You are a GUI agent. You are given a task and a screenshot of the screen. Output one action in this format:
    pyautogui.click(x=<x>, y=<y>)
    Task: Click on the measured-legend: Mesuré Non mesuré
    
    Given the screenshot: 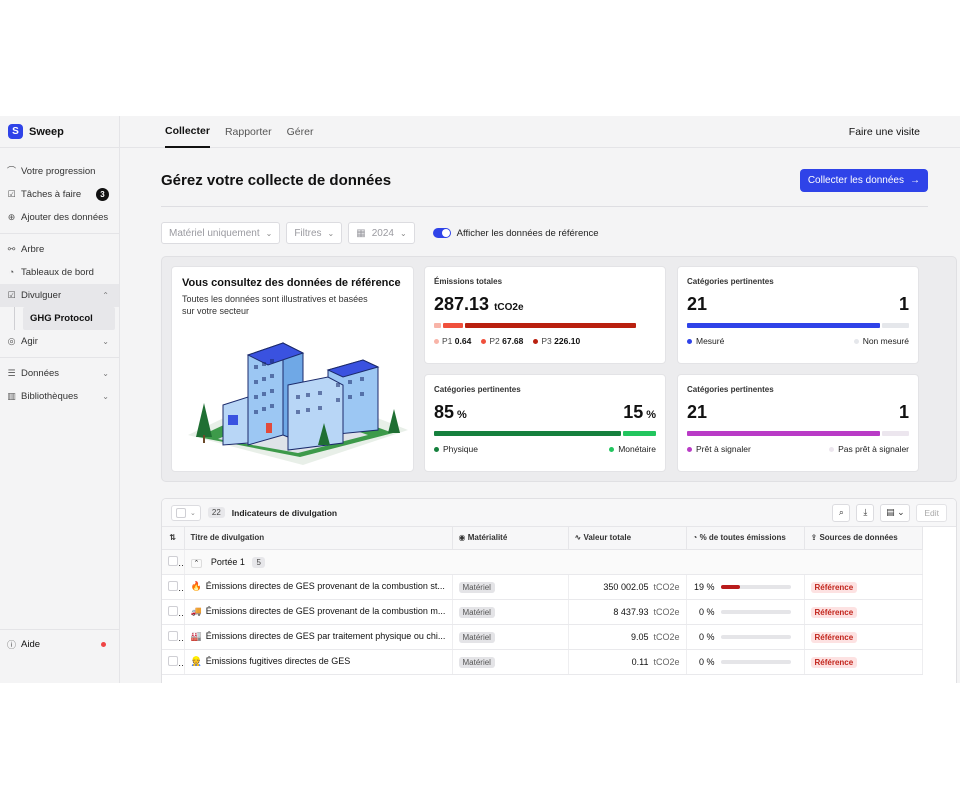 What is the action you would take?
    pyautogui.click(x=798, y=341)
    